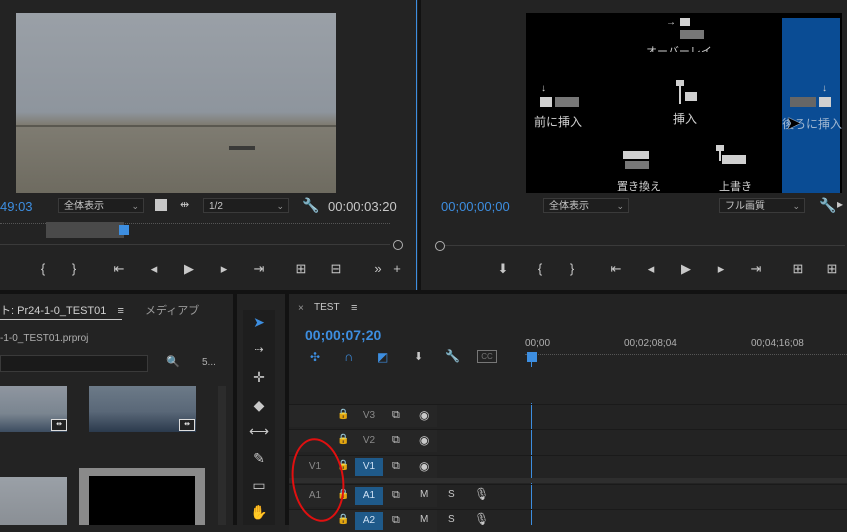 This screenshot has height=532, width=847. I want to click on source-video-frame, so click(176, 103).